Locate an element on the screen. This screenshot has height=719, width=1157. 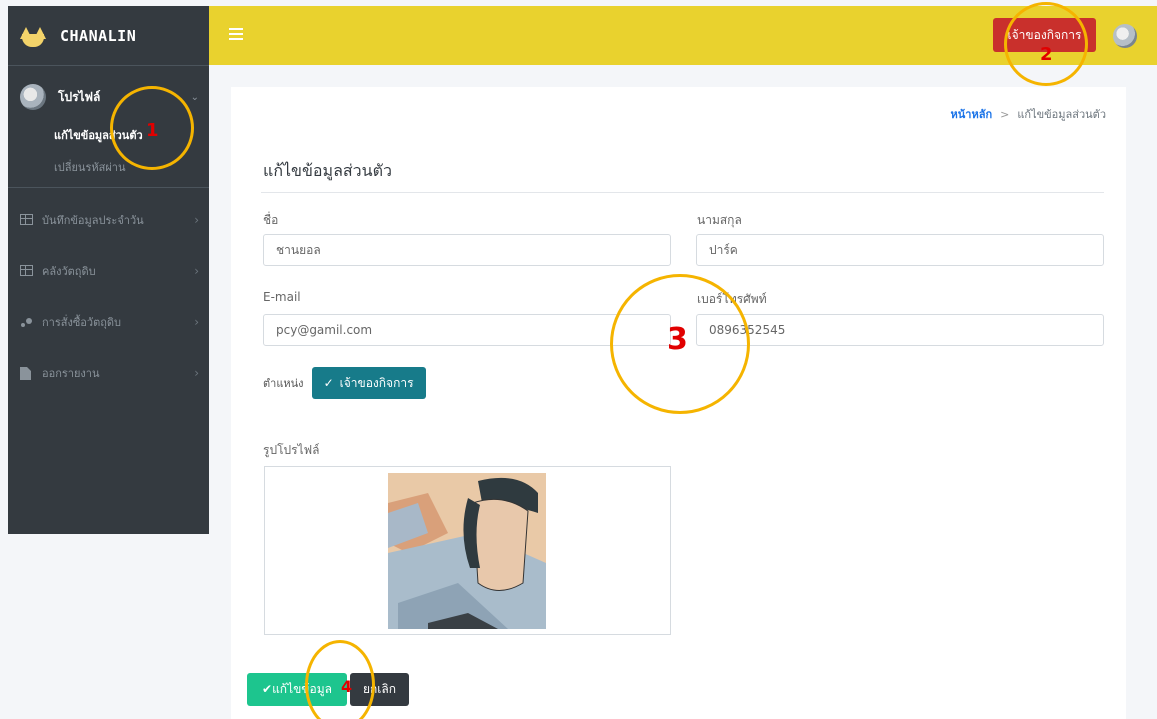
first-name-field: ชานยอล is located at coordinates (467, 250).